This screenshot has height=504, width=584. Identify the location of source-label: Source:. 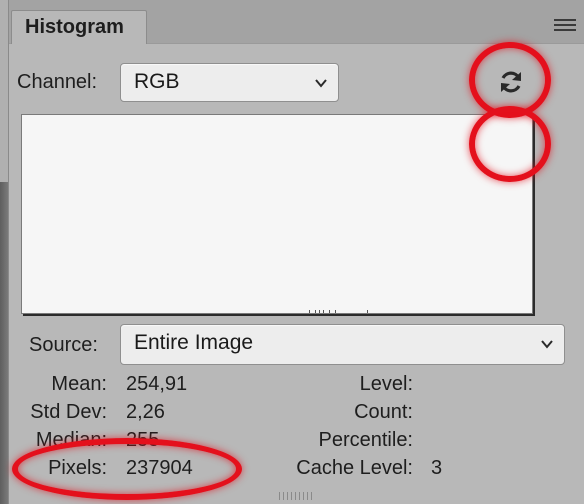
(63, 345).